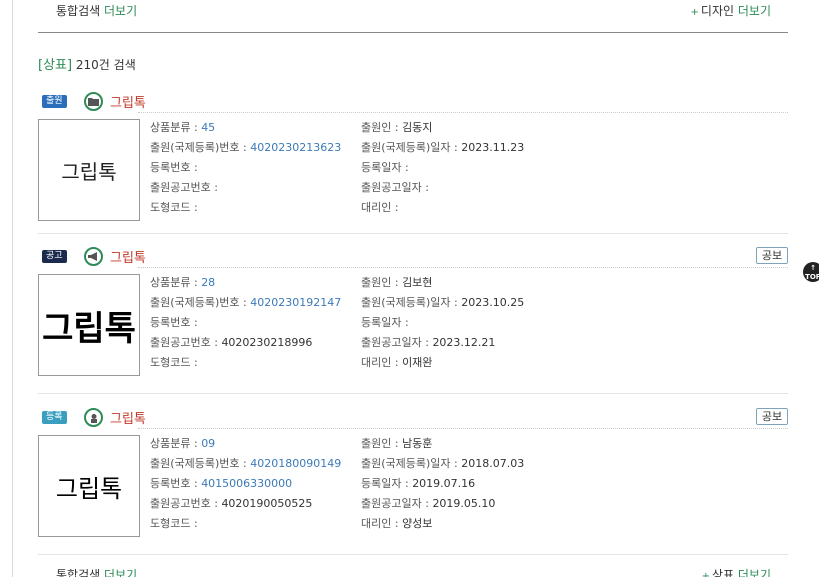  I want to click on top-bar: 통합검색 더보기 + 디자인 더보기, so click(409, 16).